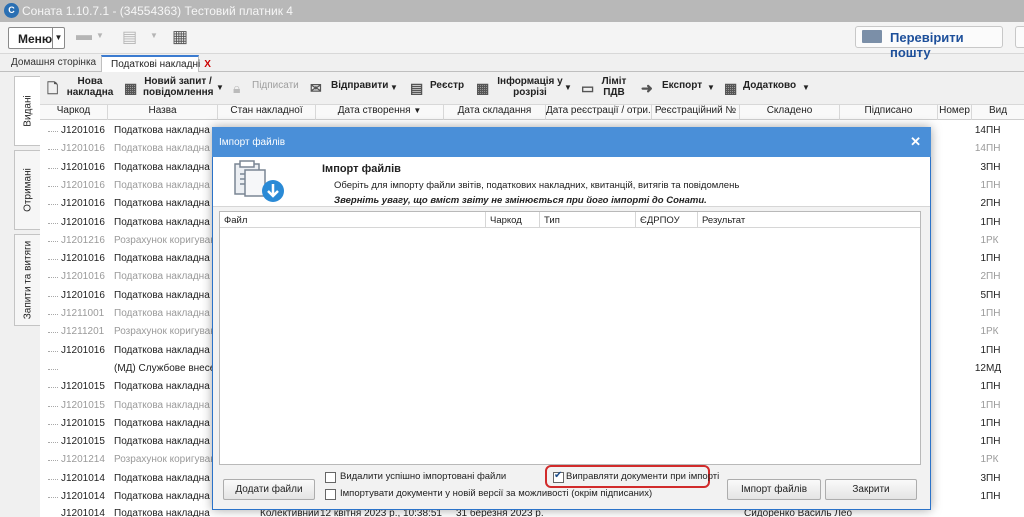 The width and height of the screenshot is (1024, 517). Describe the element at coordinates (207, 64) in the screenshot. I see `close-tab-icon: X` at that location.